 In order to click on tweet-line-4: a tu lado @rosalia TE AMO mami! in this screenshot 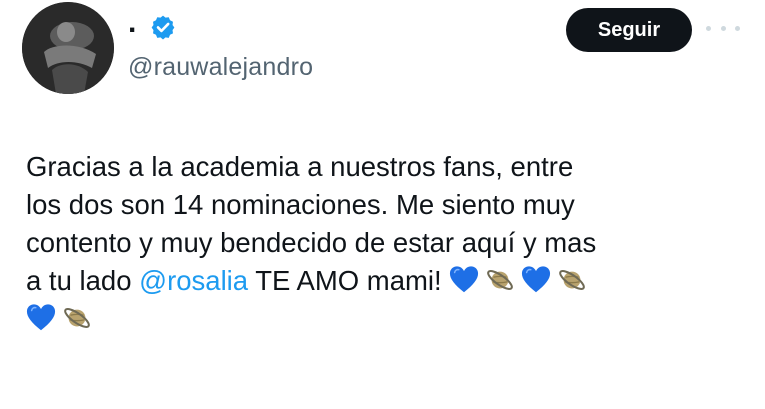, I will do `click(391, 281)`.